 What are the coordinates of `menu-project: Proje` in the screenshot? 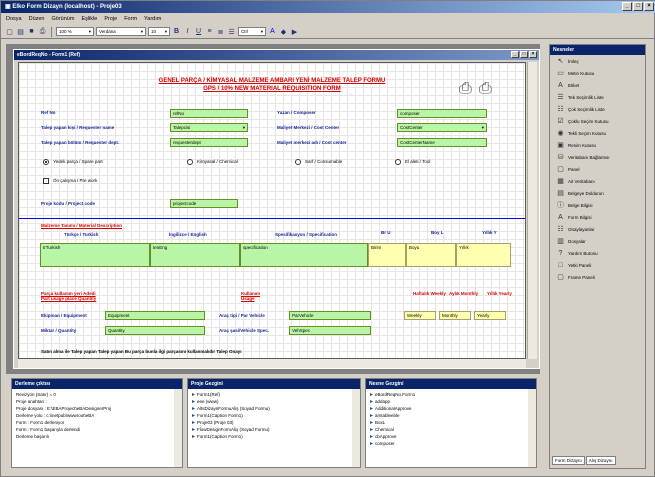 It's located at (110, 19).